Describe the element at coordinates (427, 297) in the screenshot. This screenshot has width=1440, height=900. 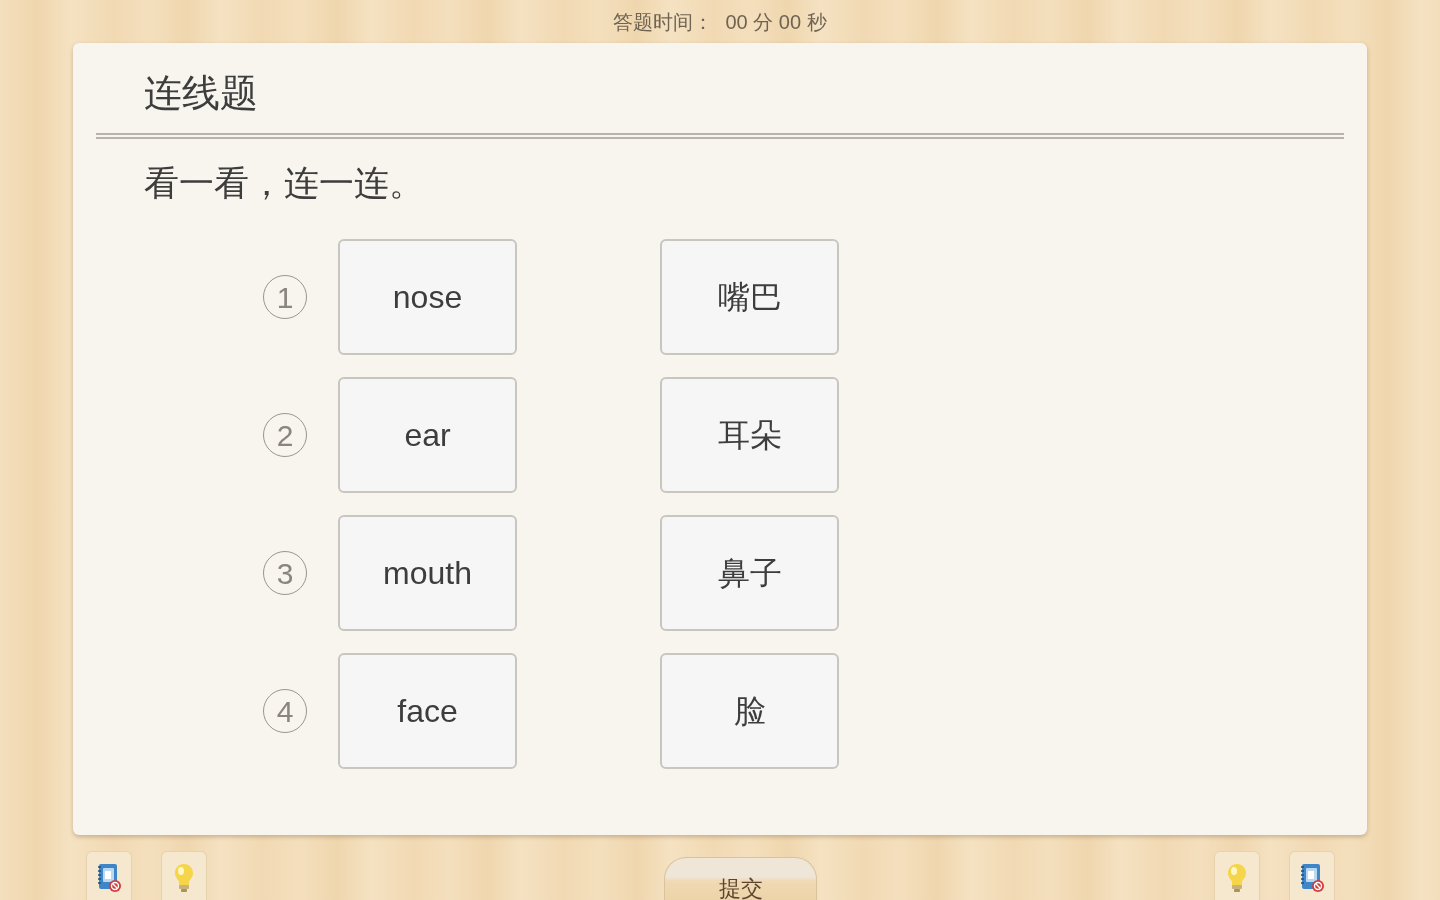
I see `word-card: nose` at that location.